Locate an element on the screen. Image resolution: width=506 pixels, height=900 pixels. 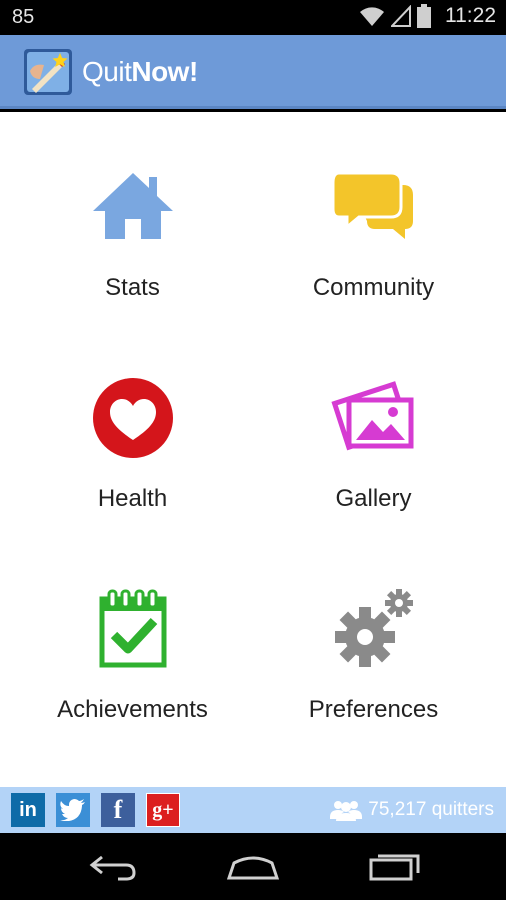
linkedin-icon-text: in is located at coordinates (28, 809).